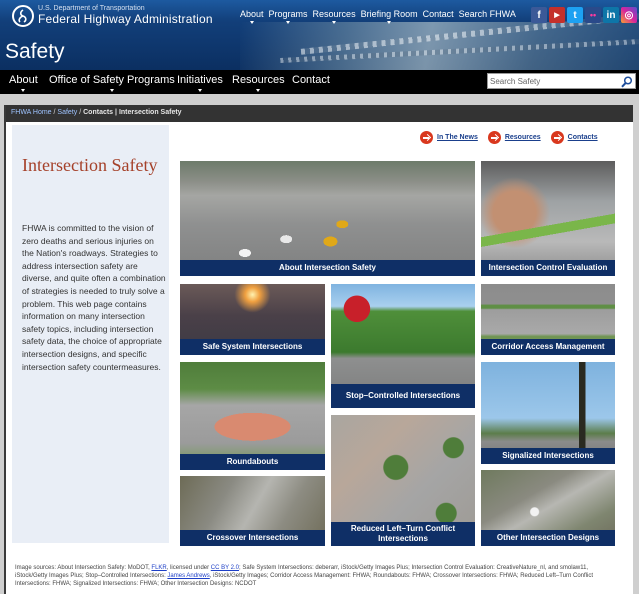 The height and width of the screenshot is (594, 639). What do you see at coordinates (548, 319) in the screenshot?
I see `tile-corridor-access-management: Corridor Access Management` at bounding box center [548, 319].